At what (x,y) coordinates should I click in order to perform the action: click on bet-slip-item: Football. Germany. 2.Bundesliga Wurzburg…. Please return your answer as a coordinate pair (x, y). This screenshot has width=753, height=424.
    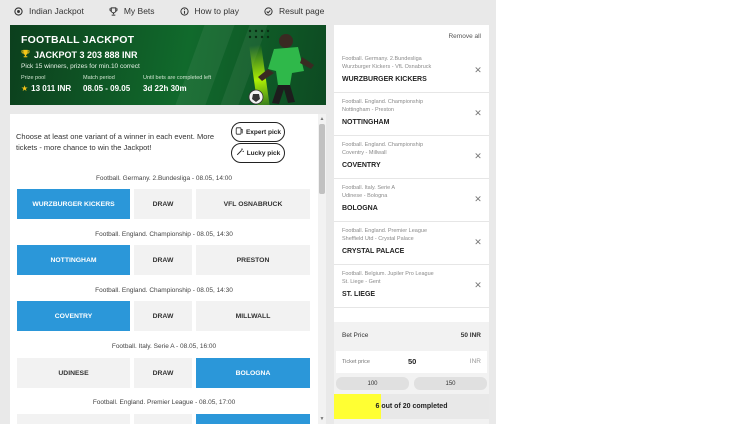
    Looking at the image, I should click on (411, 71).